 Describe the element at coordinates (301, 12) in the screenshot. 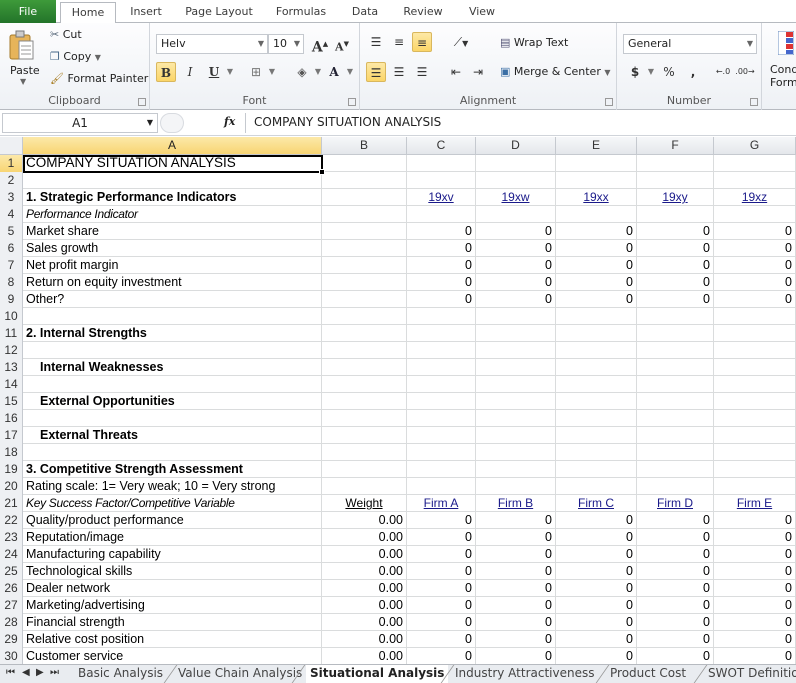

I see `tab-formulas: Formulas` at that location.